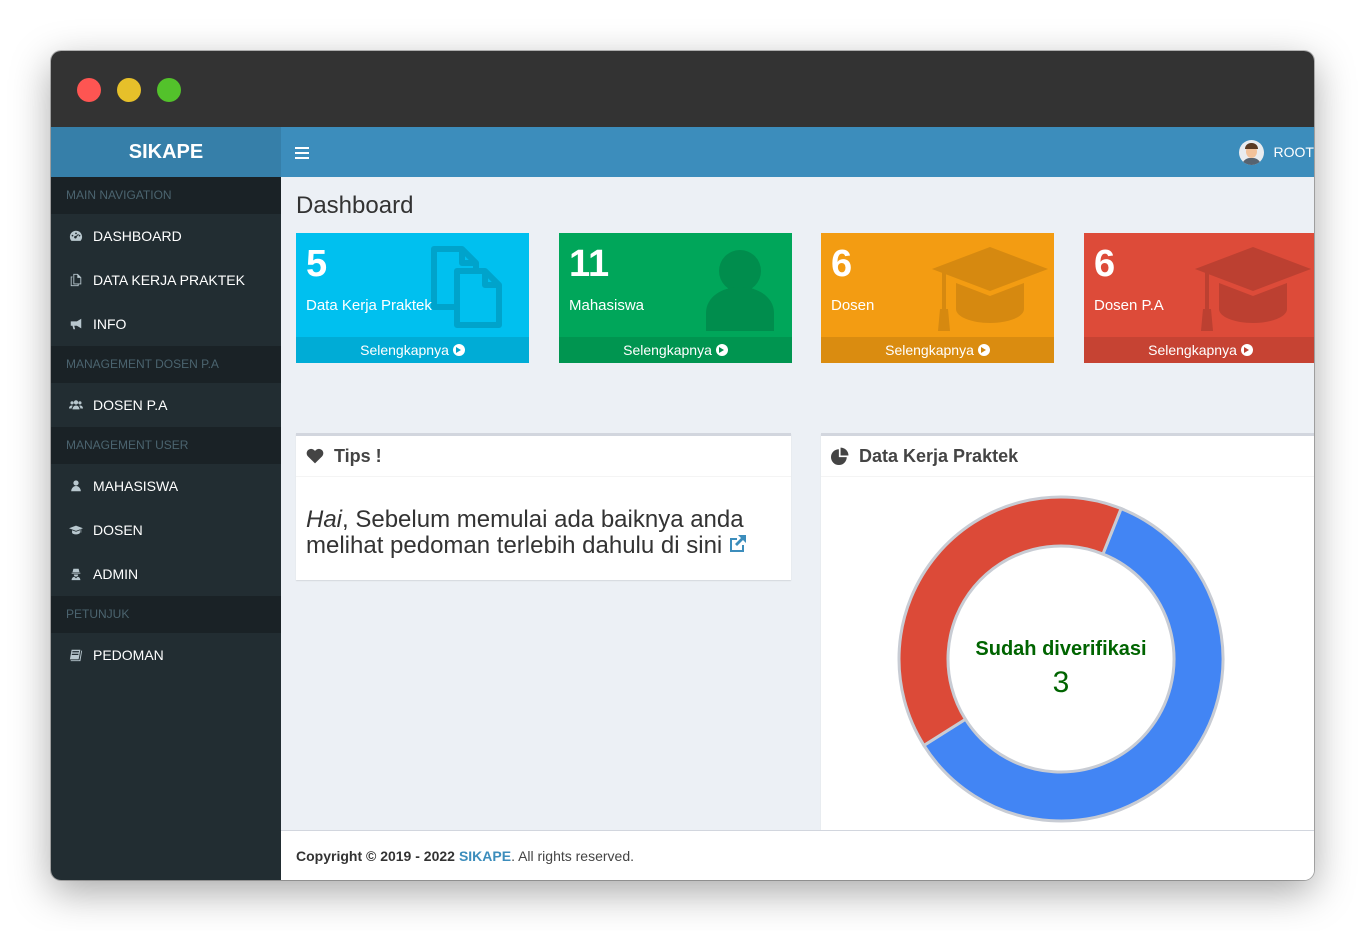 This screenshot has height=931, width=1365. I want to click on sidebar-item-label: INFO, so click(110, 324).